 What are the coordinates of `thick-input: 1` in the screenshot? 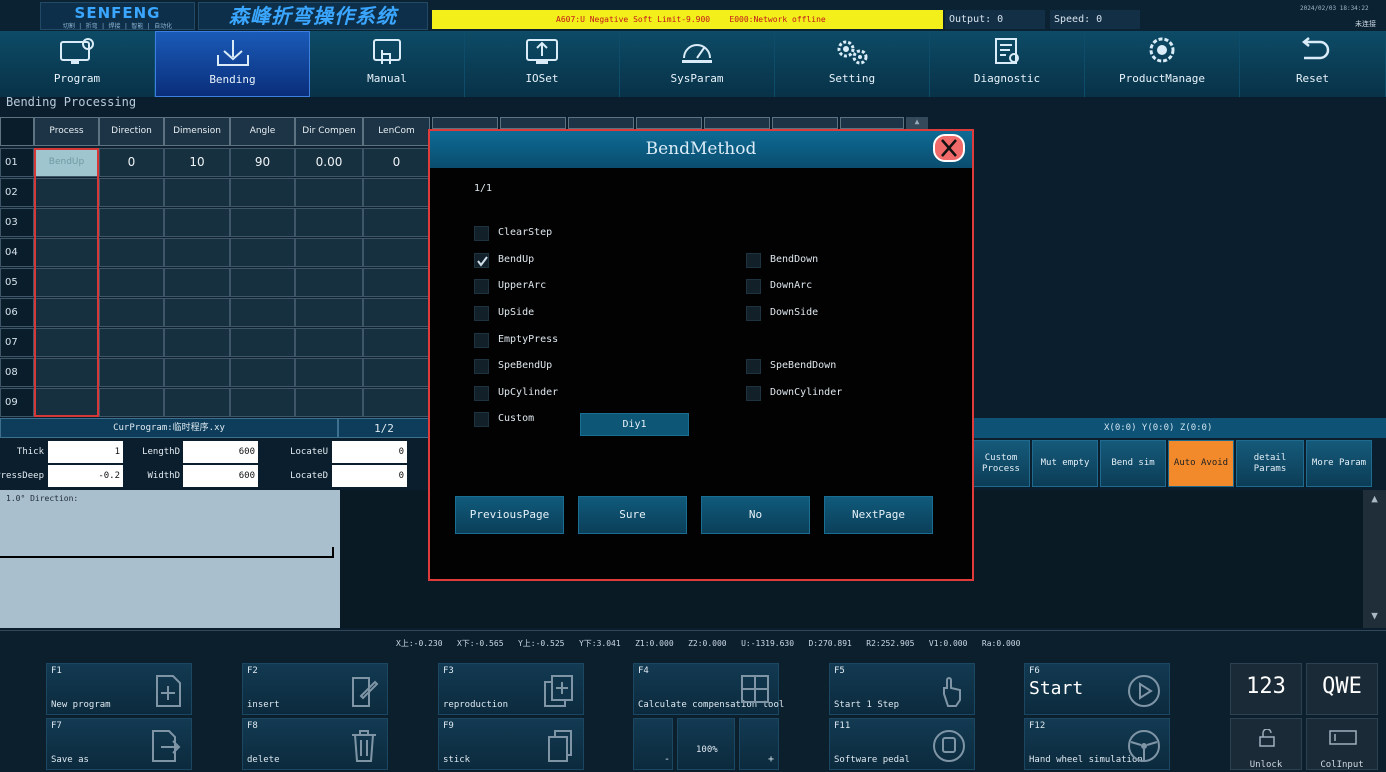 It's located at (85, 452).